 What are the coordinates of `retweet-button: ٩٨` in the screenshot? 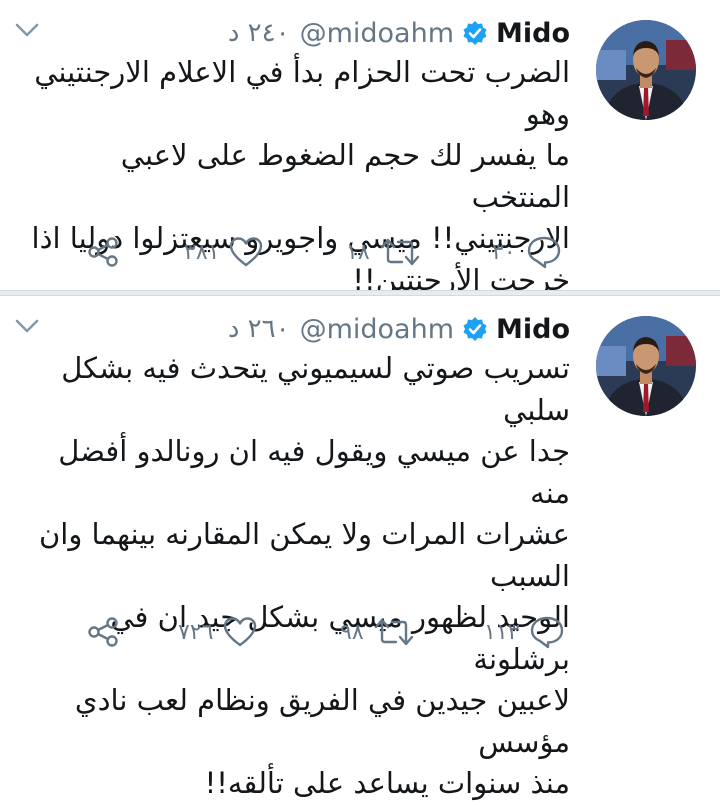 It's located at (377, 632).